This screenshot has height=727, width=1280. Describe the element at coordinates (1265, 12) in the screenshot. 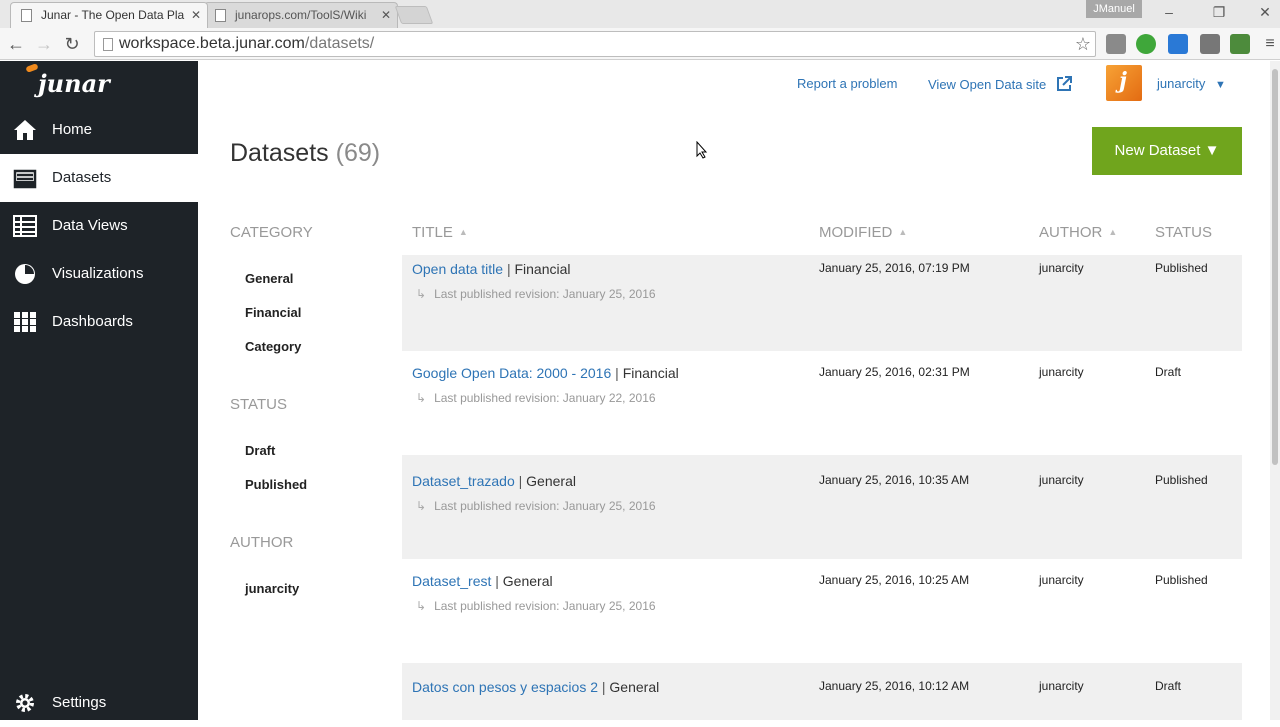

I see `close-window-icon: ✕` at that location.